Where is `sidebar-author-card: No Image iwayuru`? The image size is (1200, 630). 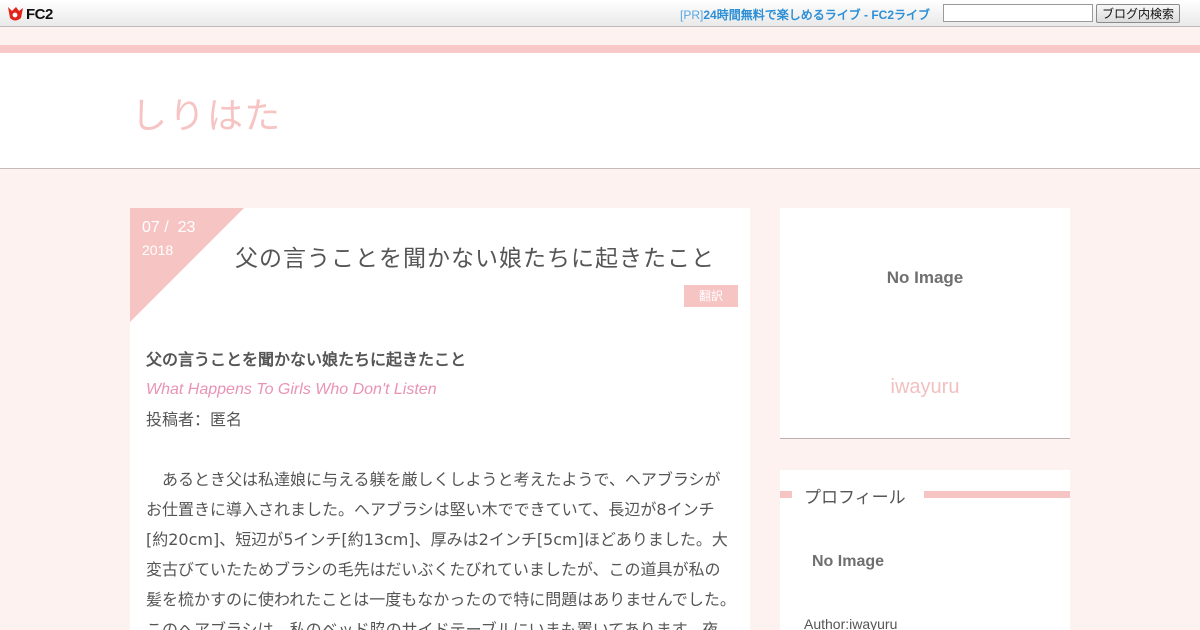 sidebar-author-card: No Image iwayuru is located at coordinates (925, 323).